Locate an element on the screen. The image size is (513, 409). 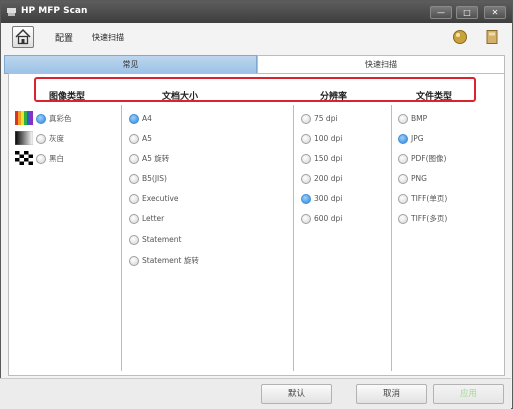
breadcrumb-quick-scan: 快速扫描 is located at coordinates (108, 37).